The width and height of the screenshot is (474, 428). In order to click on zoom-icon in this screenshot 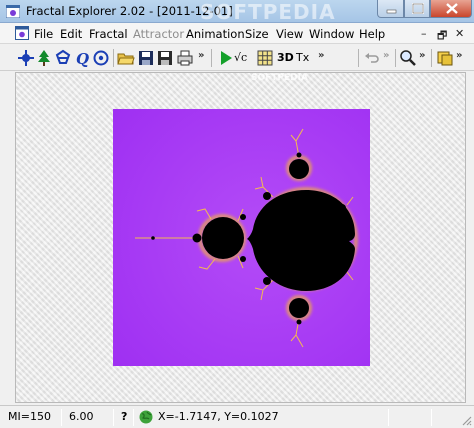, I will do `click(408, 58)`.